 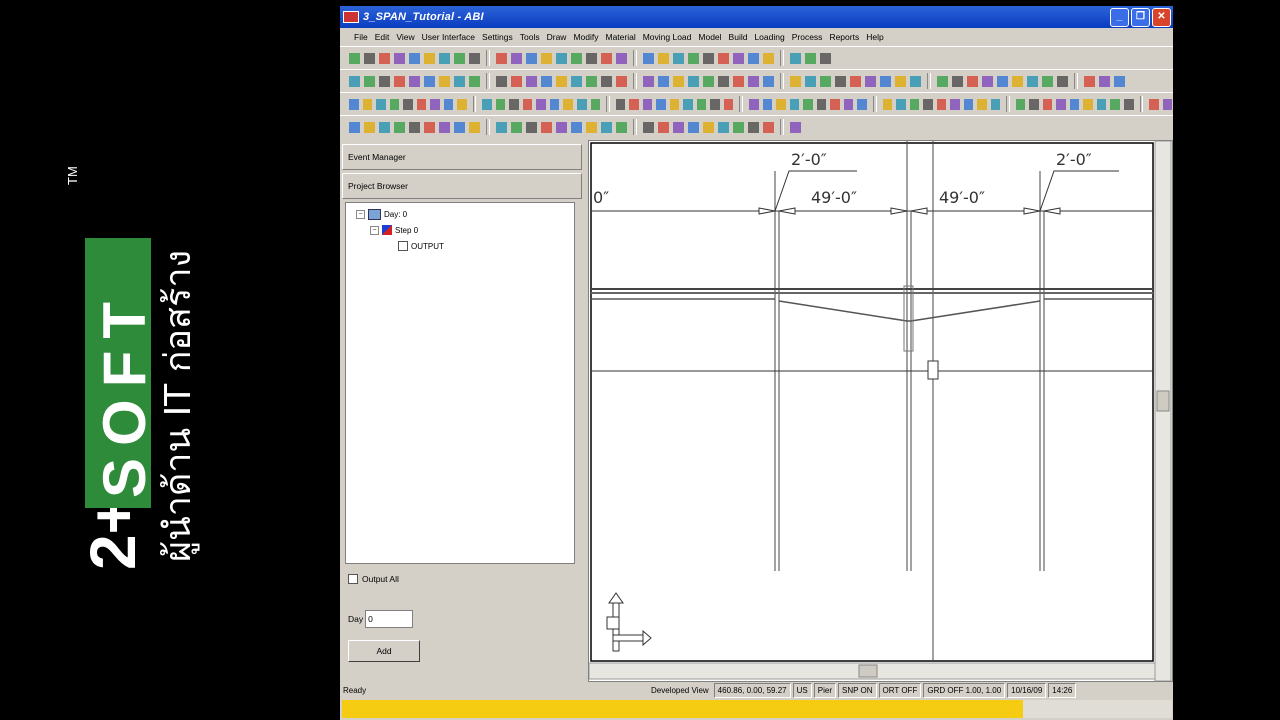 I want to click on status-snap: SNP ON, so click(x=857, y=690).